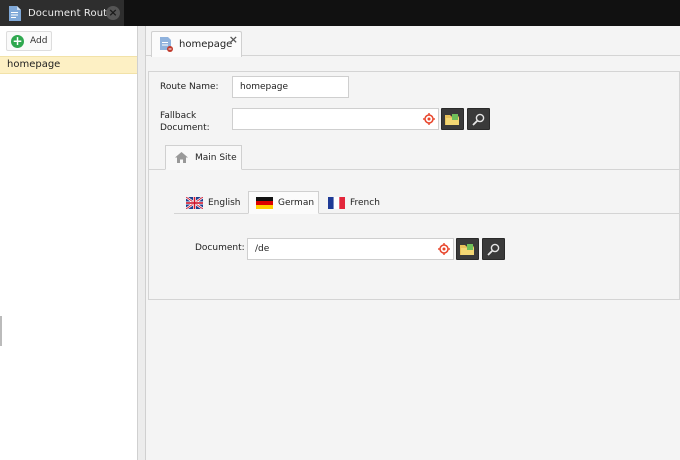  Describe the element at coordinates (224, 202) in the screenshot. I see `tab-english-label: English` at that location.